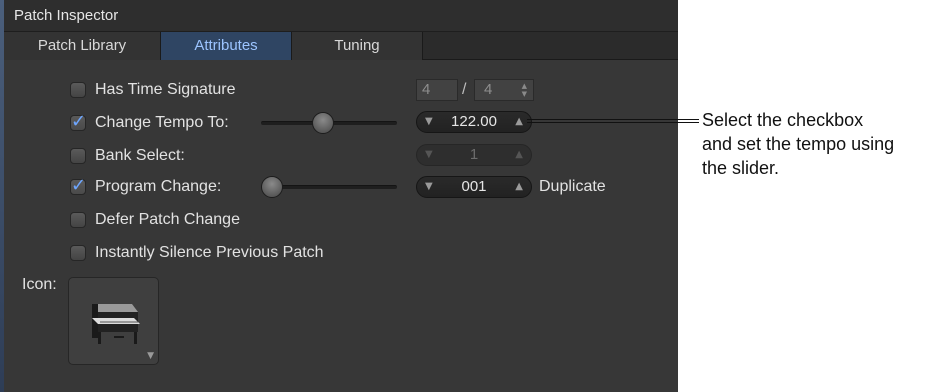 The height and width of the screenshot is (392, 934). What do you see at coordinates (504, 90) in the screenshot?
I see `time-signature-denominator-stepper: 4 ▲ ▼` at bounding box center [504, 90].